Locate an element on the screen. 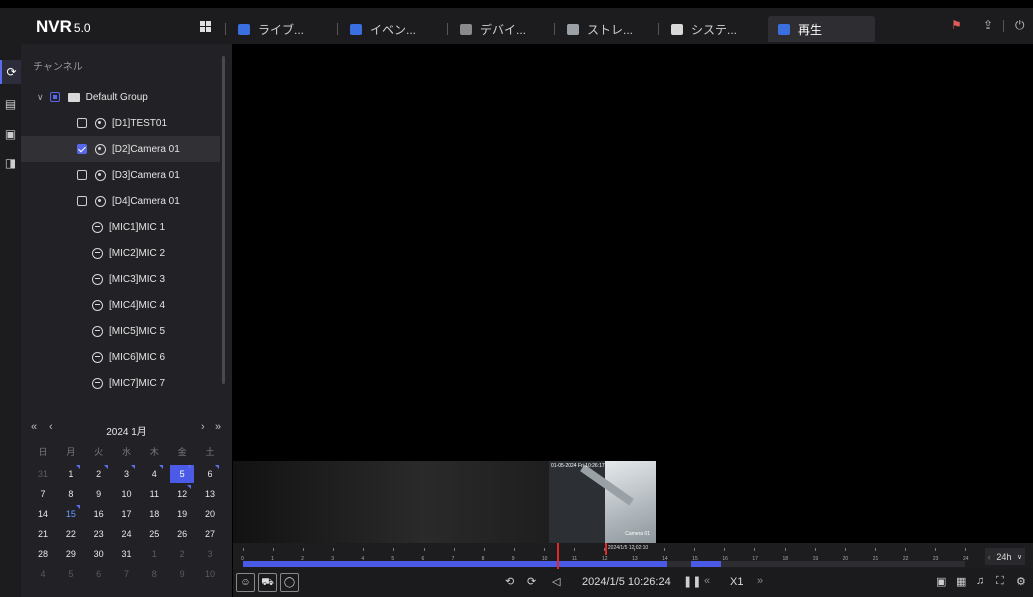 The width and height of the screenshot is (1033, 597). calendar-day: 16 is located at coordinates (99, 514).